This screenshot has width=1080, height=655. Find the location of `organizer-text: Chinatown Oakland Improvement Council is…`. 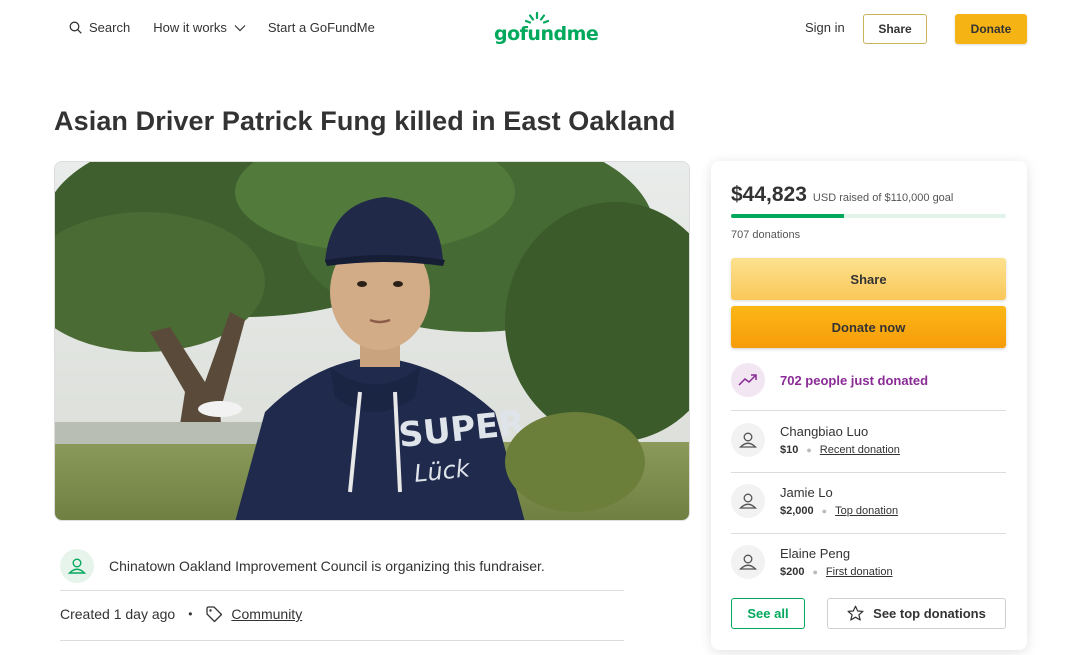

organizer-text: Chinatown Oakland Improvement Council is… is located at coordinates (327, 566).